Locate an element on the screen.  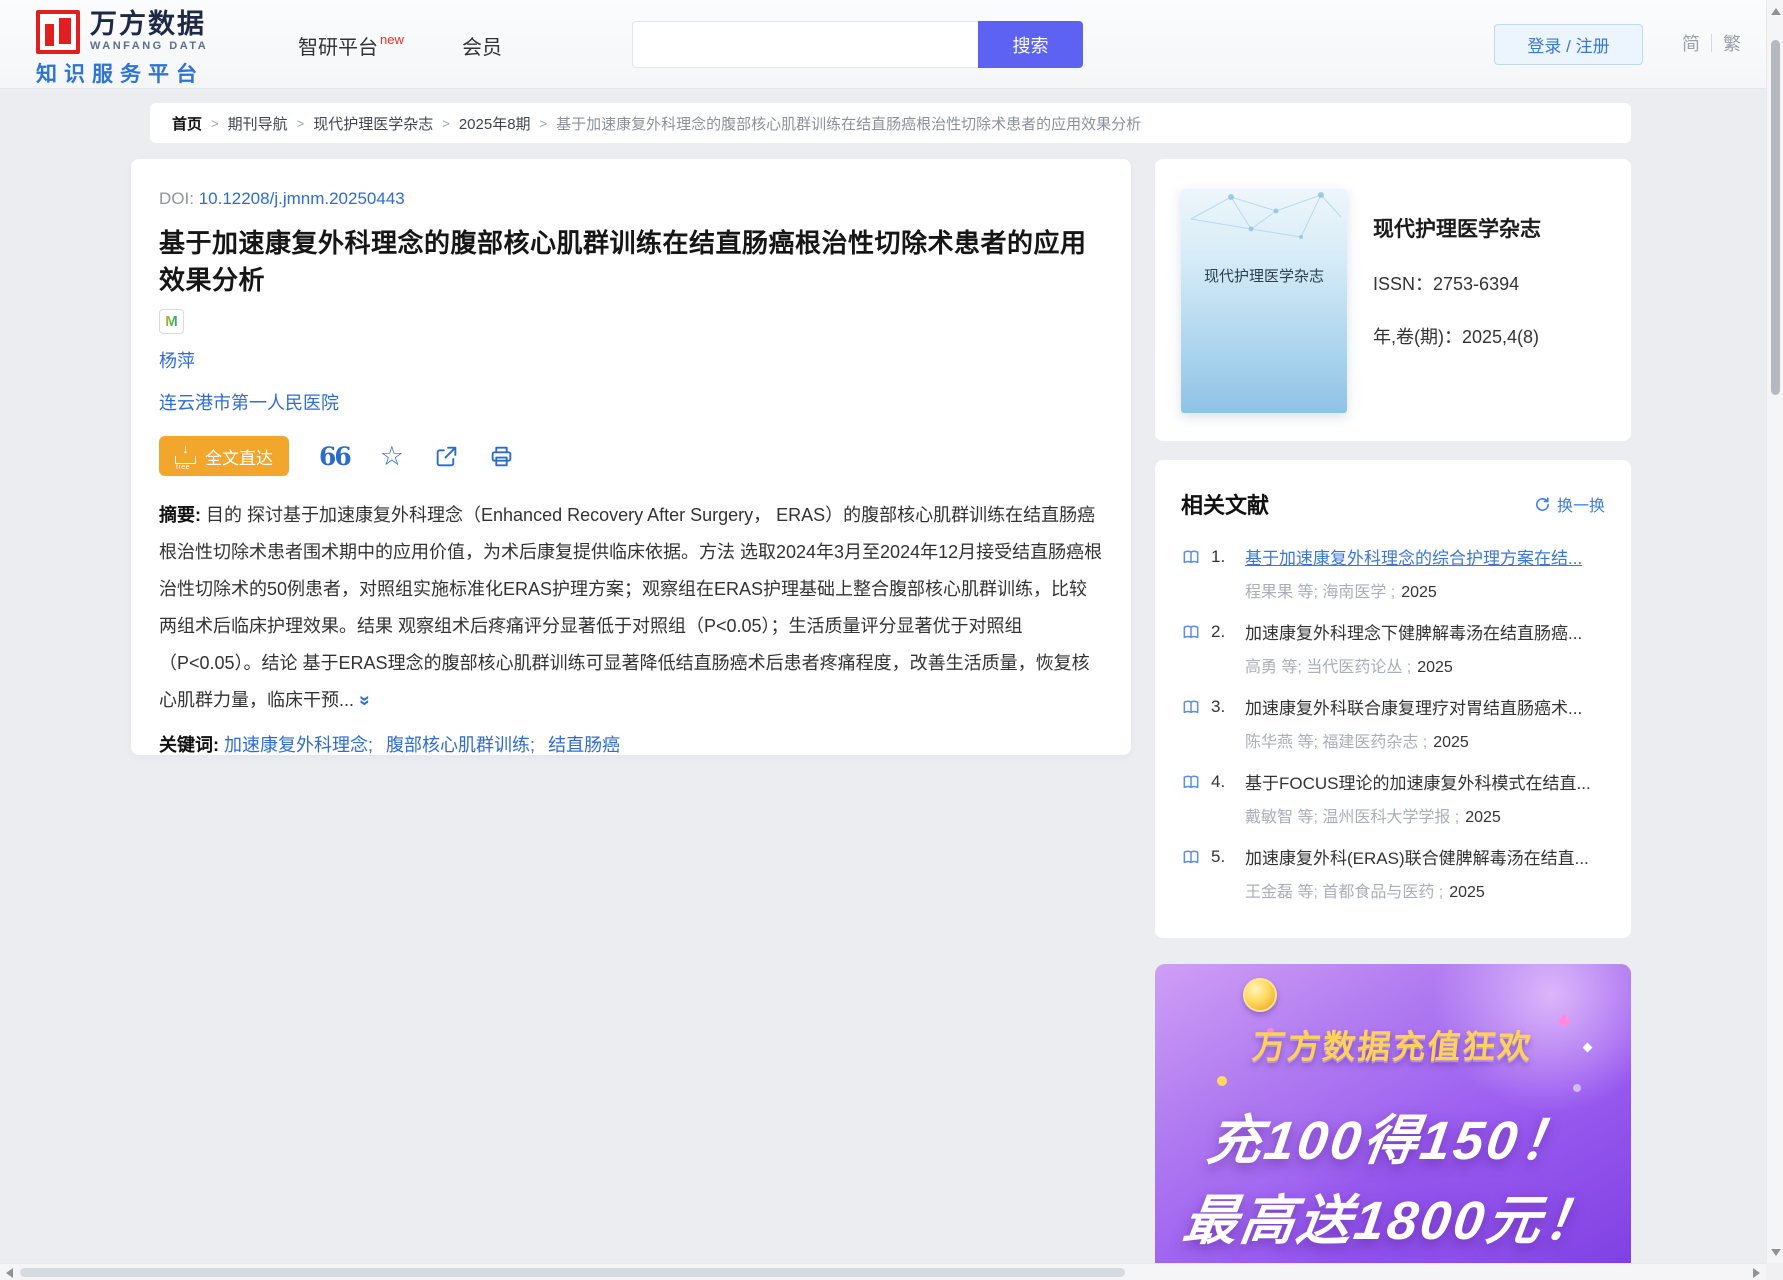
article-title: 基于加速康复外科理念的腹部核心肌群训练在结直肠癌根治性切除术患者的应用效果分析 is located at coordinates (623, 261).